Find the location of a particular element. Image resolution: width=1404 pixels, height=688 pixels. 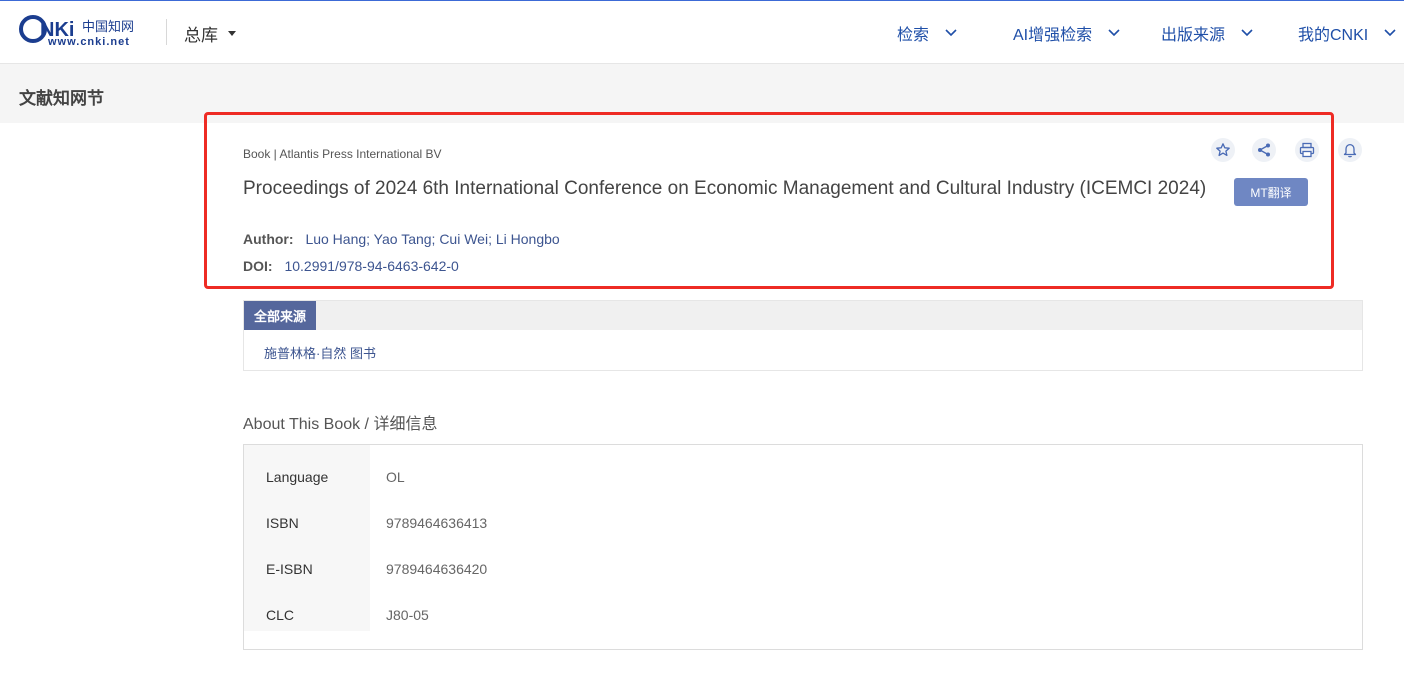

nav-ai-search: AI增强检索 is located at coordinates (1066, 33).